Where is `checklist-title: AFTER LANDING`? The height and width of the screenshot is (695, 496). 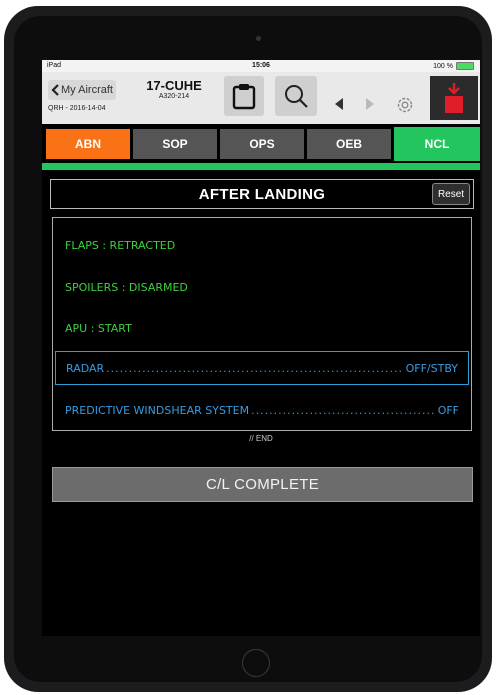 checklist-title: AFTER LANDING is located at coordinates (262, 194).